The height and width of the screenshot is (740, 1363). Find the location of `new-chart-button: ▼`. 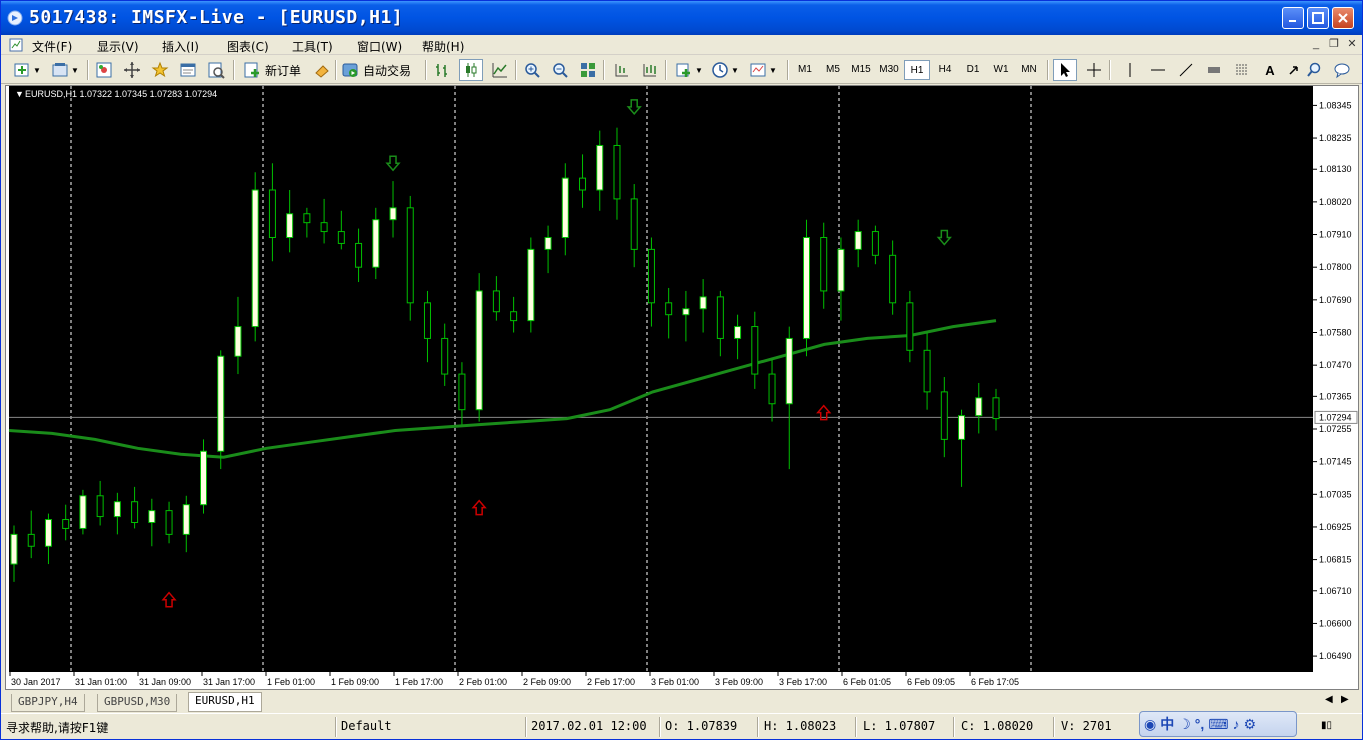

new-chart-button: ▼ is located at coordinates (26, 70).